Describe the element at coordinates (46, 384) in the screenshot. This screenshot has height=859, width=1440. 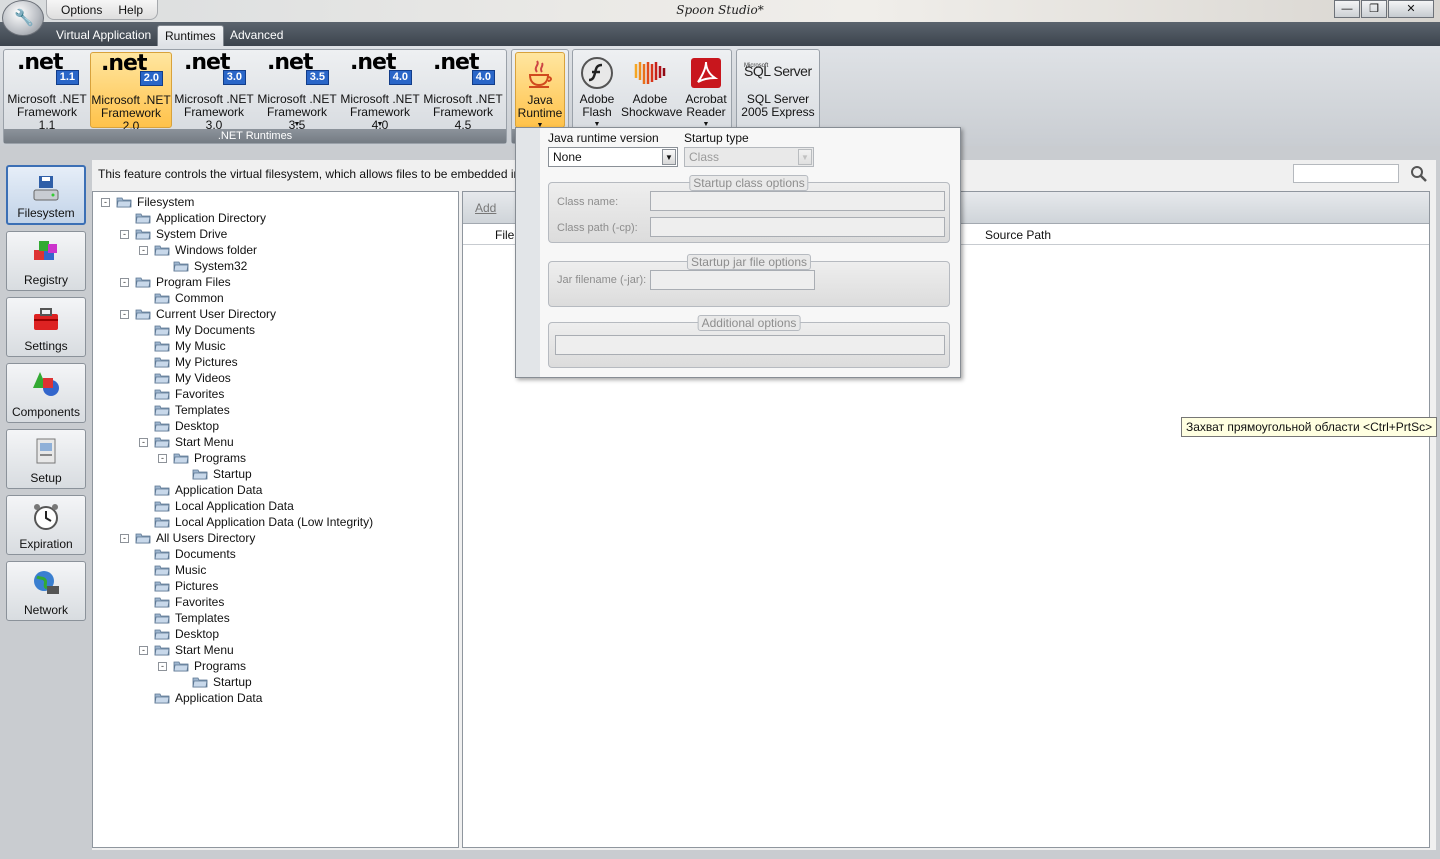
I see `components-icon` at that location.